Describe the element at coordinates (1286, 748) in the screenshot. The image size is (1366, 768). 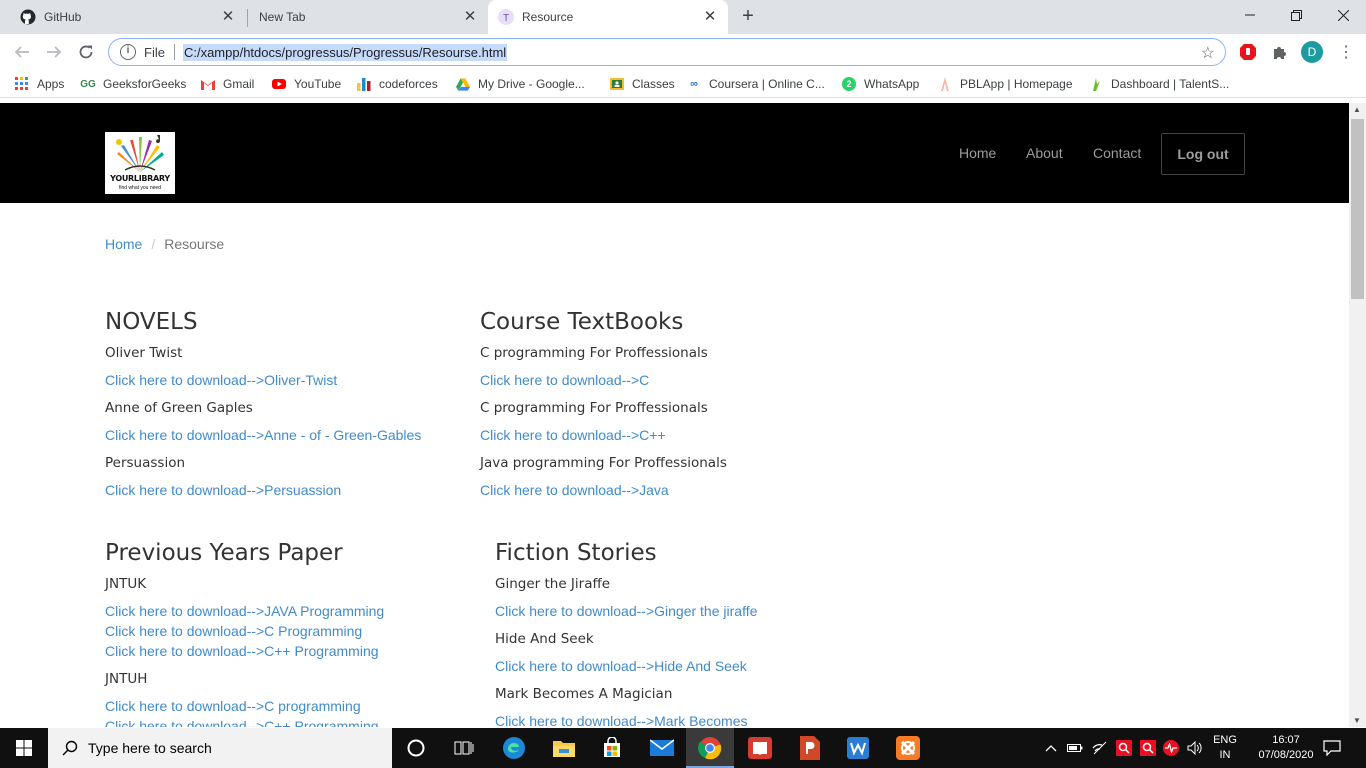
I see `system-clock: 16:07 07/08/2020` at that location.